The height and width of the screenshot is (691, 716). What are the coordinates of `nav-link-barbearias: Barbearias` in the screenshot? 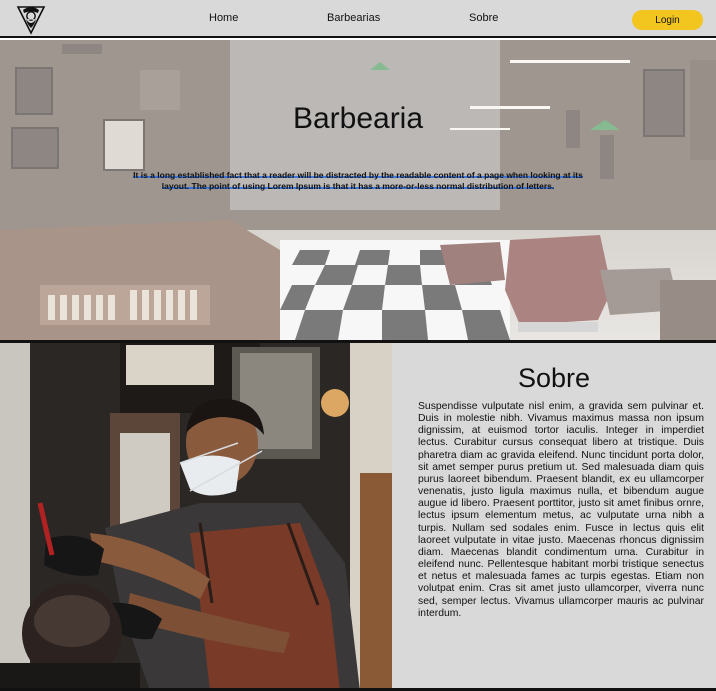 It's located at (353, 18).